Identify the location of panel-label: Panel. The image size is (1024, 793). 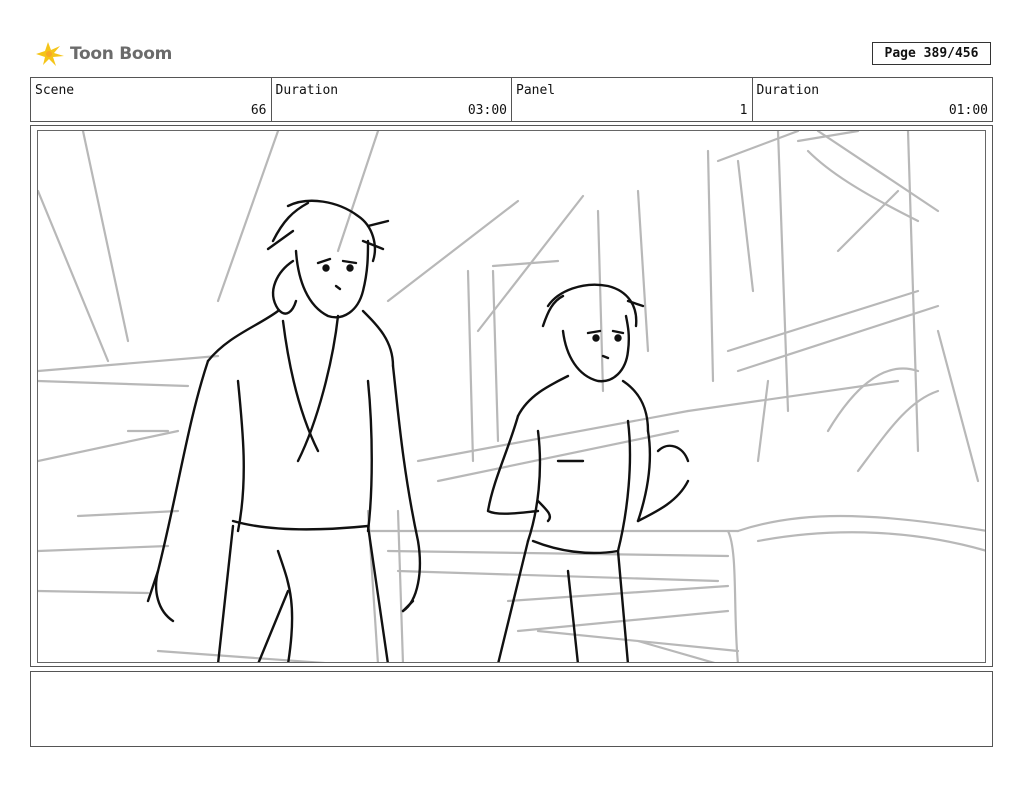
(536, 90).